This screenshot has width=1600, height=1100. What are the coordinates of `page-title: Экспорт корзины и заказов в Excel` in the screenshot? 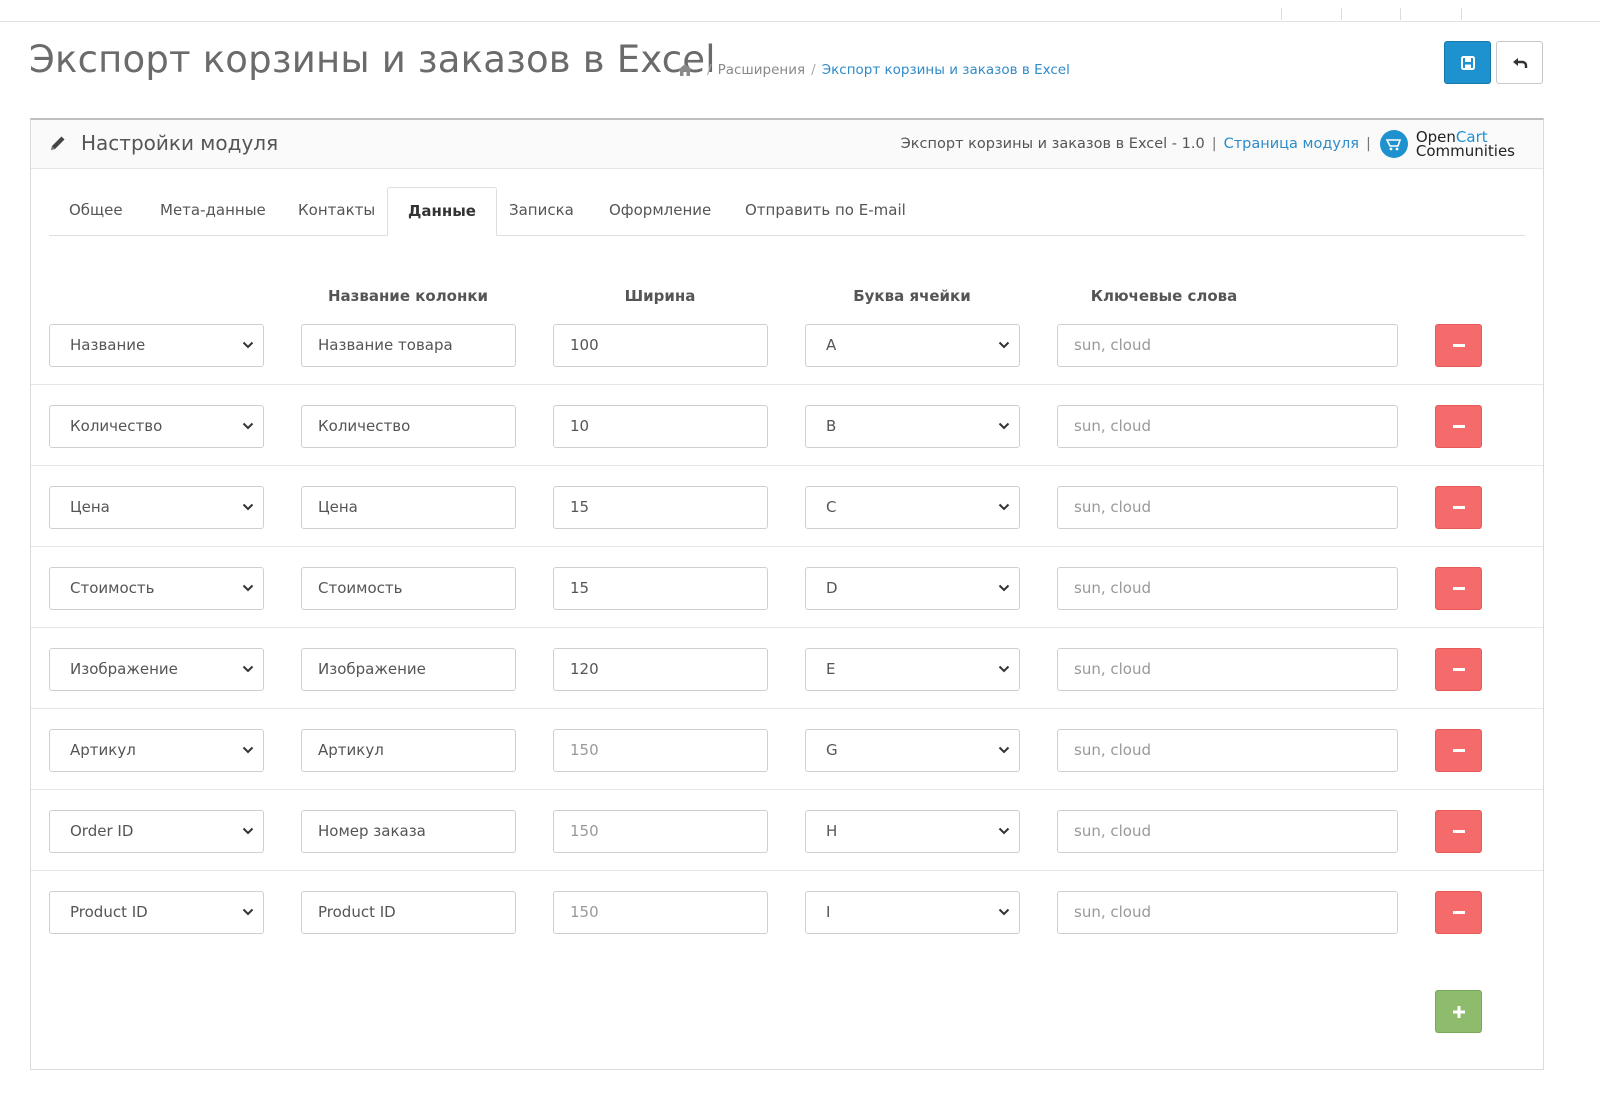 It's located at (372, 59).